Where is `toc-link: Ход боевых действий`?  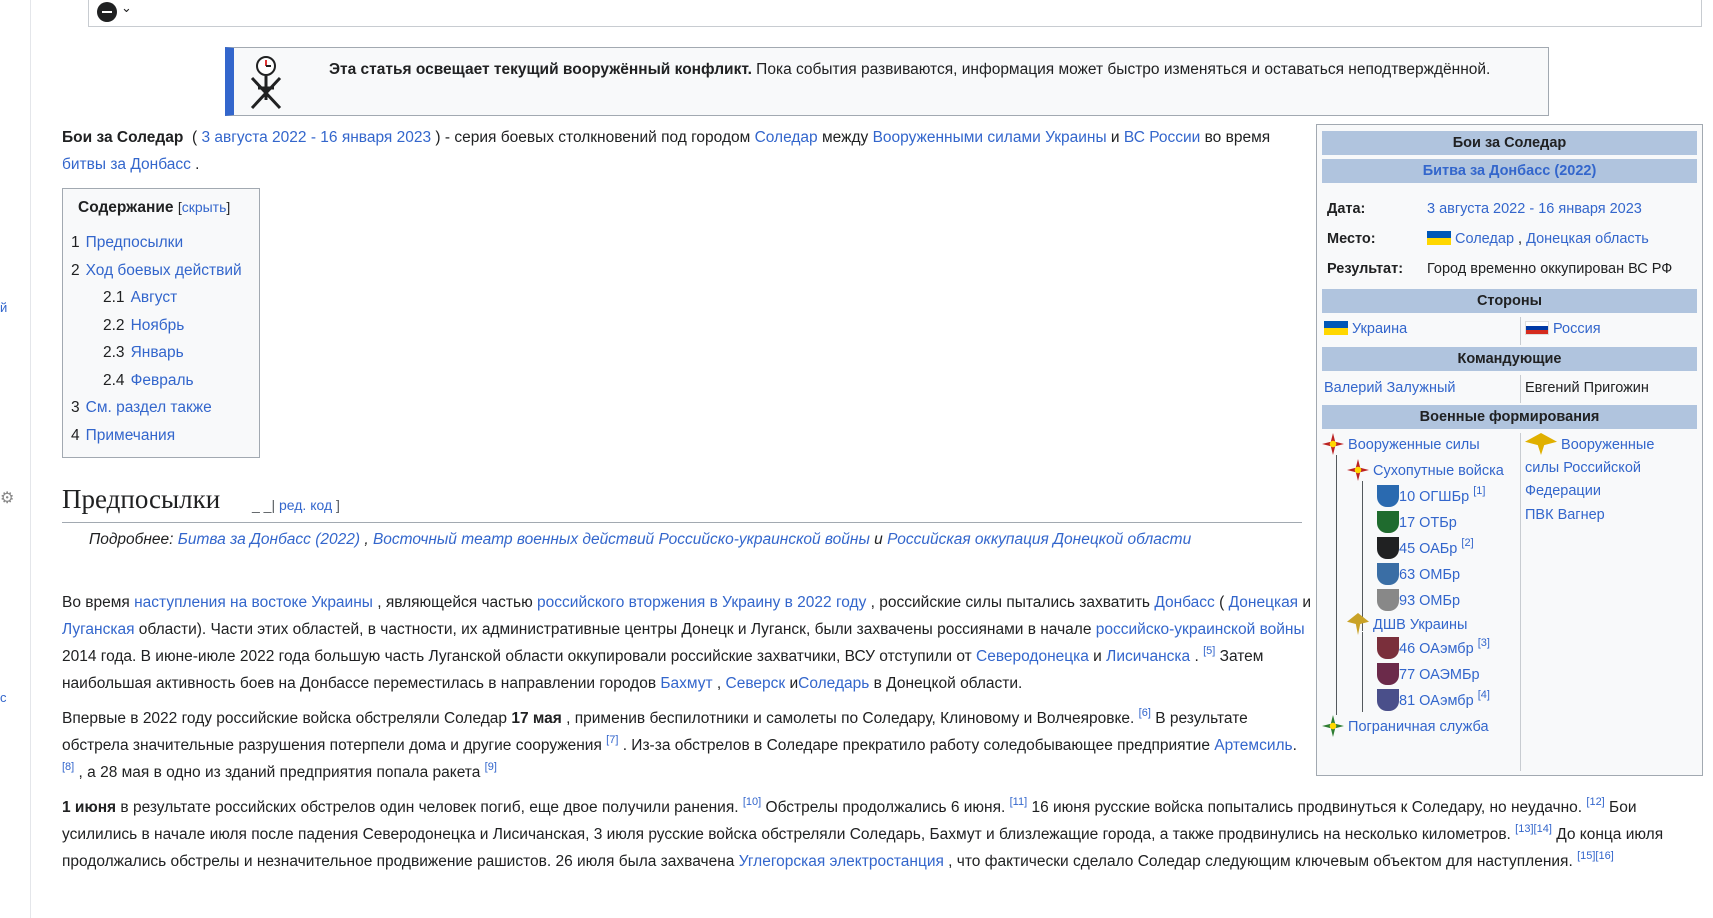
toc-link: Ход боевых действий is located at coordinates (164, 270).